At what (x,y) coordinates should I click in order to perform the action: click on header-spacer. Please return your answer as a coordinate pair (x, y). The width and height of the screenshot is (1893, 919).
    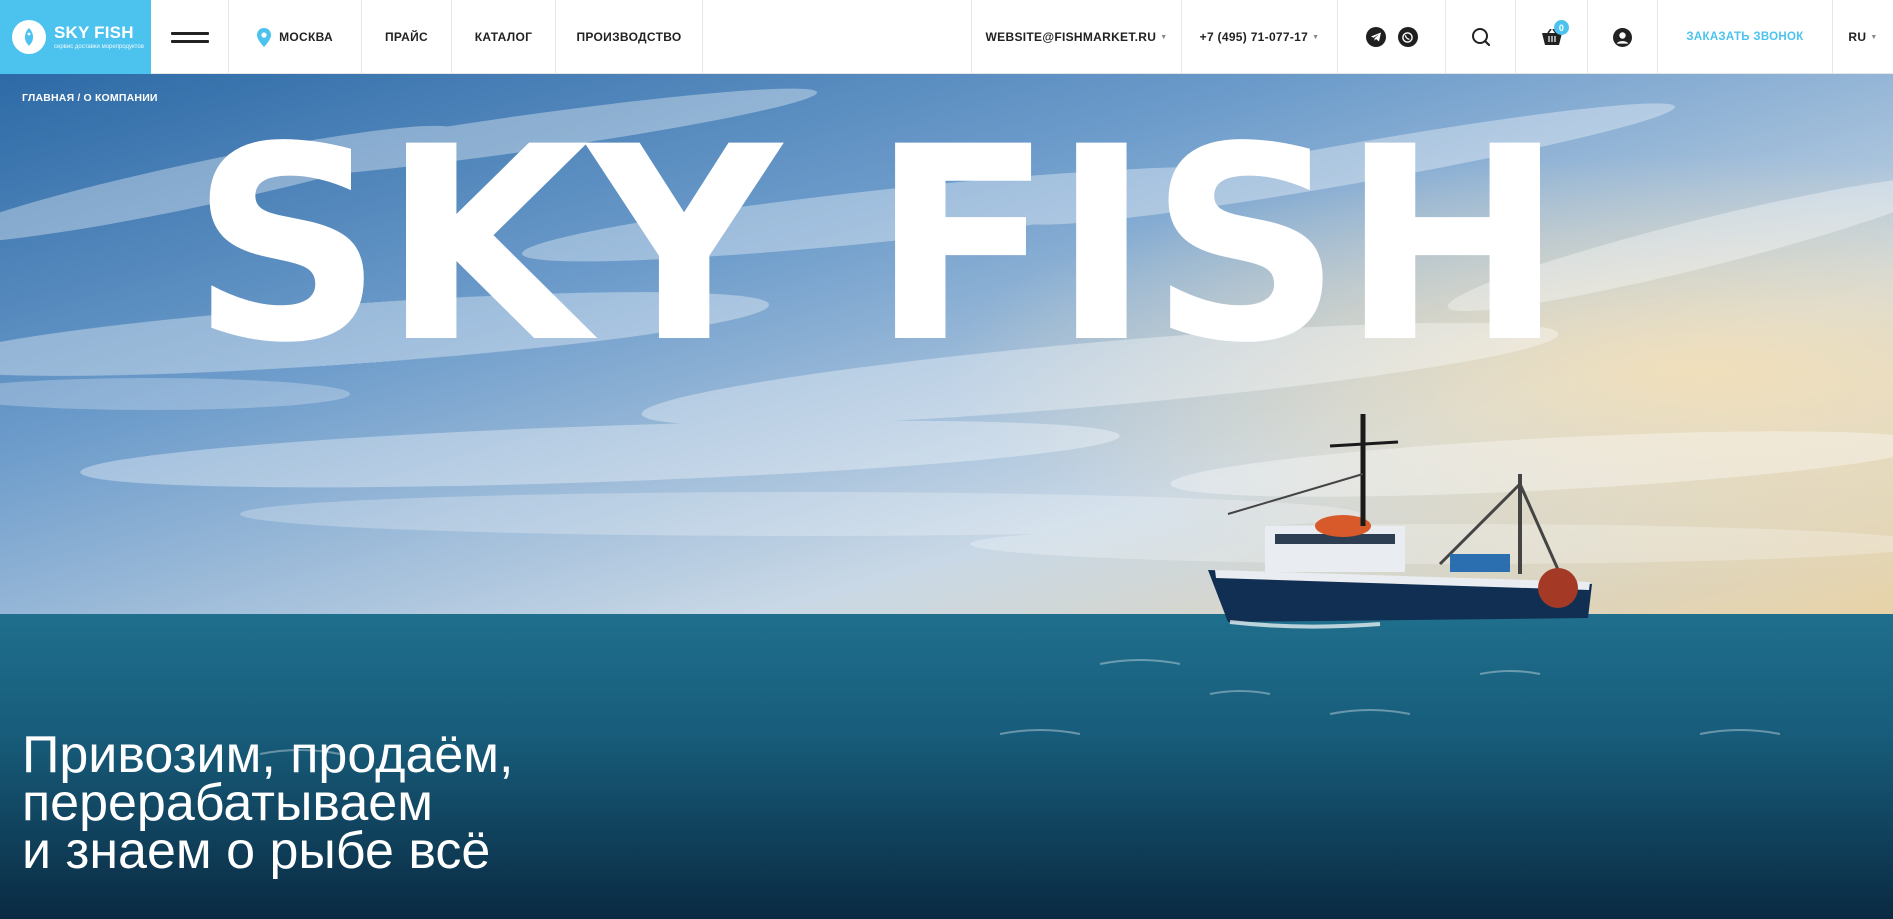
    Looking at the image, I should click on (837, 36).